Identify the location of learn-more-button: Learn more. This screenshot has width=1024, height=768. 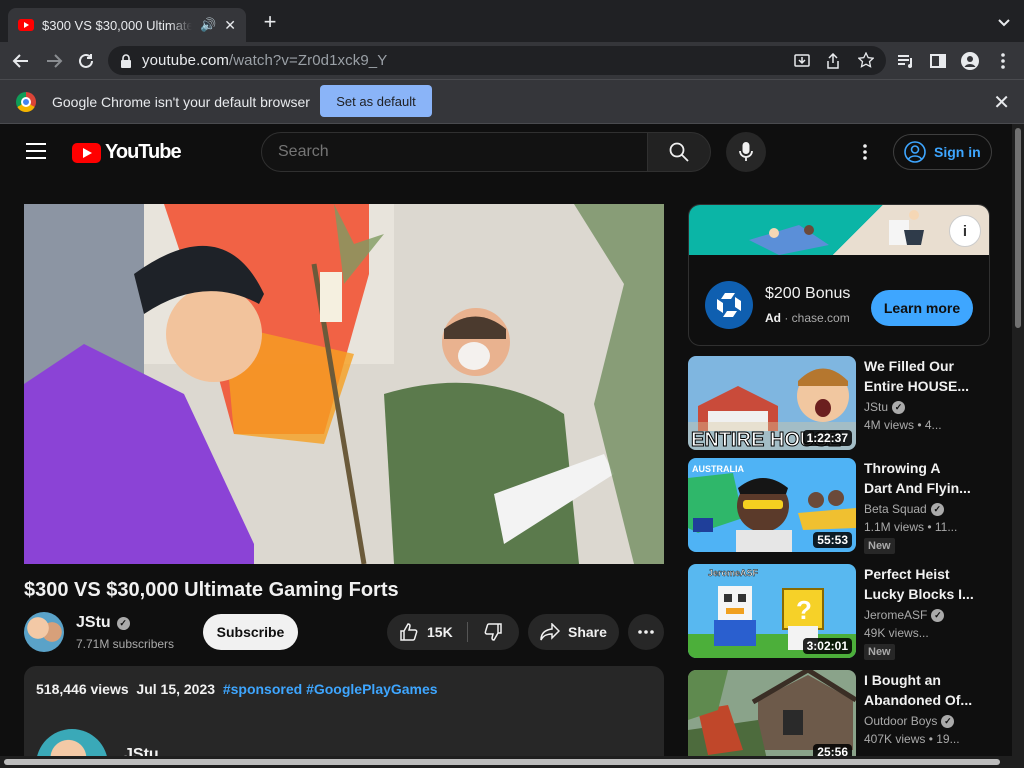
(922, 308).